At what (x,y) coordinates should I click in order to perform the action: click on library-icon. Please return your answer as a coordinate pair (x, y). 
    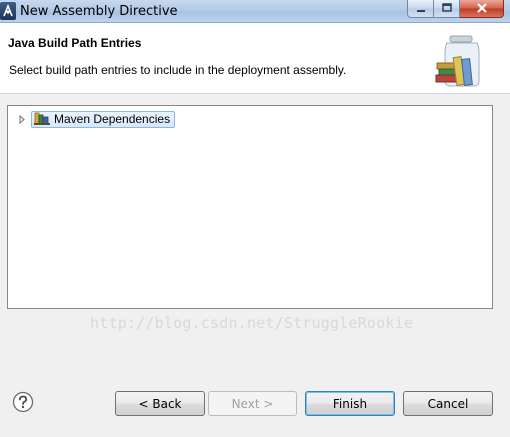
    Looking at the image, I should click on (42, 119).